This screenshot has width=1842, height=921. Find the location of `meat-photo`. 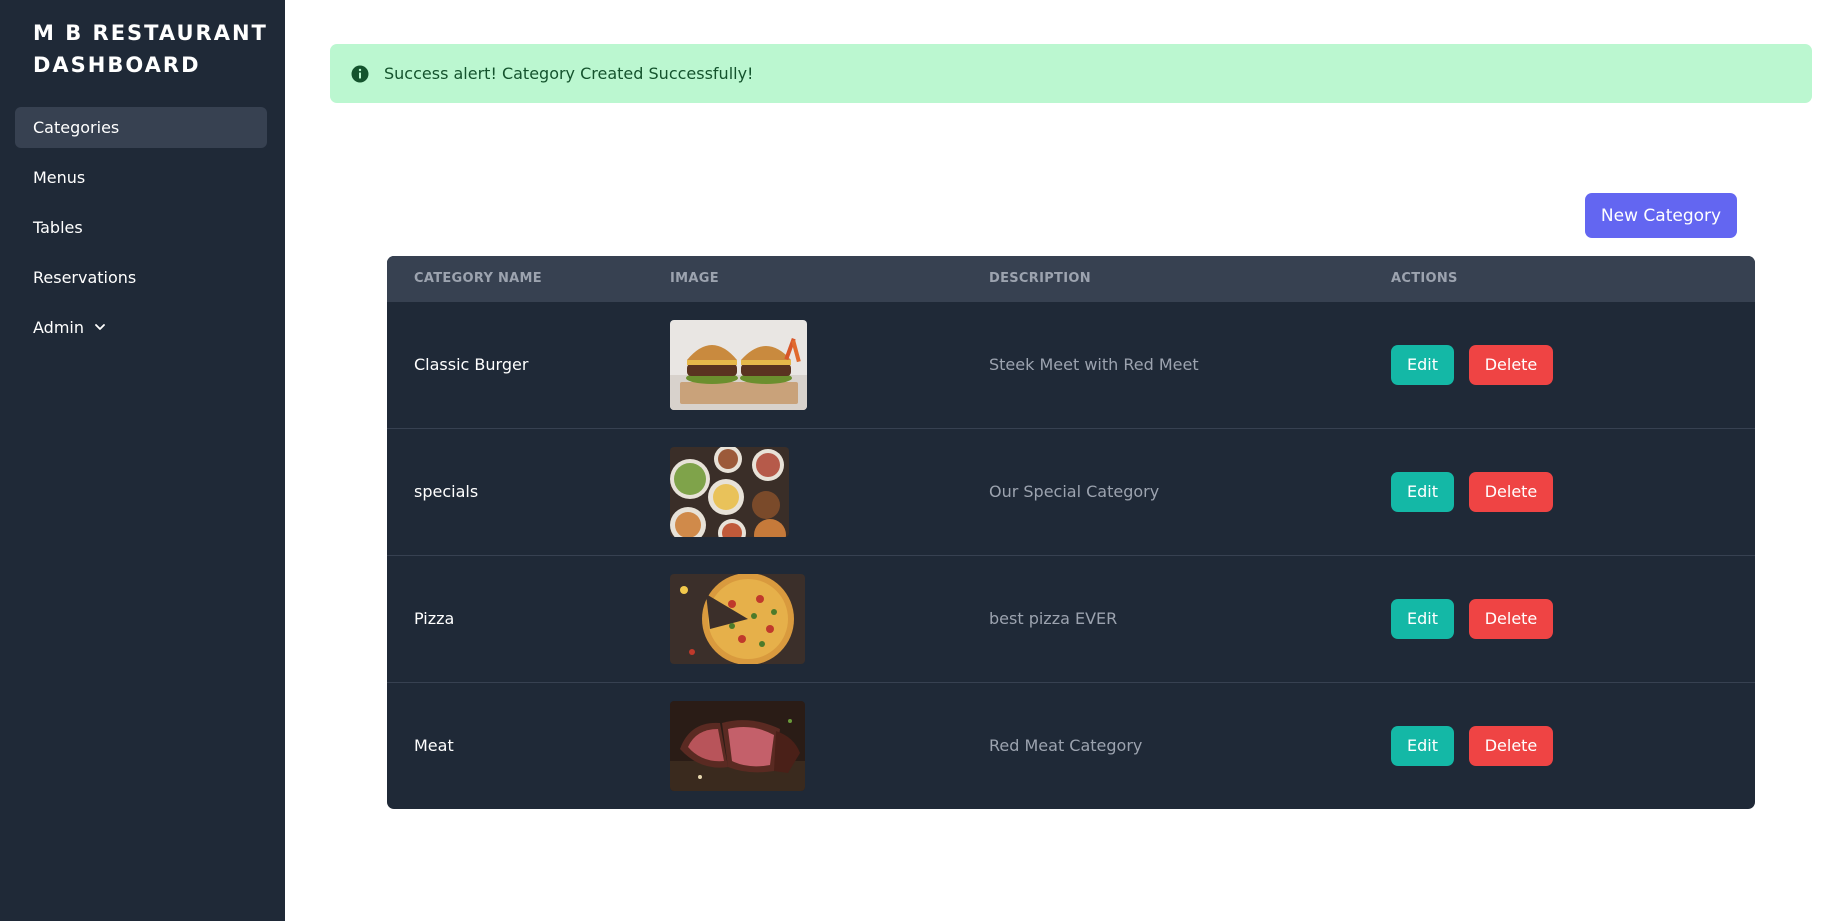

meat-photo is located at coordinates (737, 745).